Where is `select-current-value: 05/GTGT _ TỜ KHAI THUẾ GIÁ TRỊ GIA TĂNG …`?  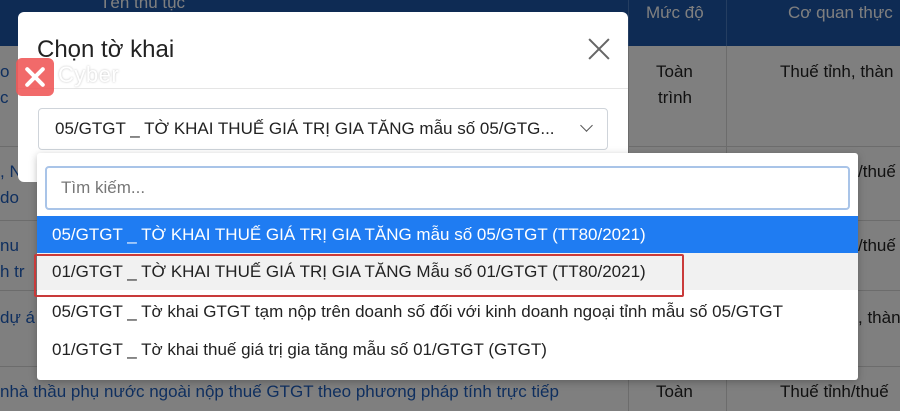 select-current-value: 05/GTGT _ TỜ KHAI THUẾ GIÁ TRỊ GIA TĂNG … is located at coordinates (305, 128).